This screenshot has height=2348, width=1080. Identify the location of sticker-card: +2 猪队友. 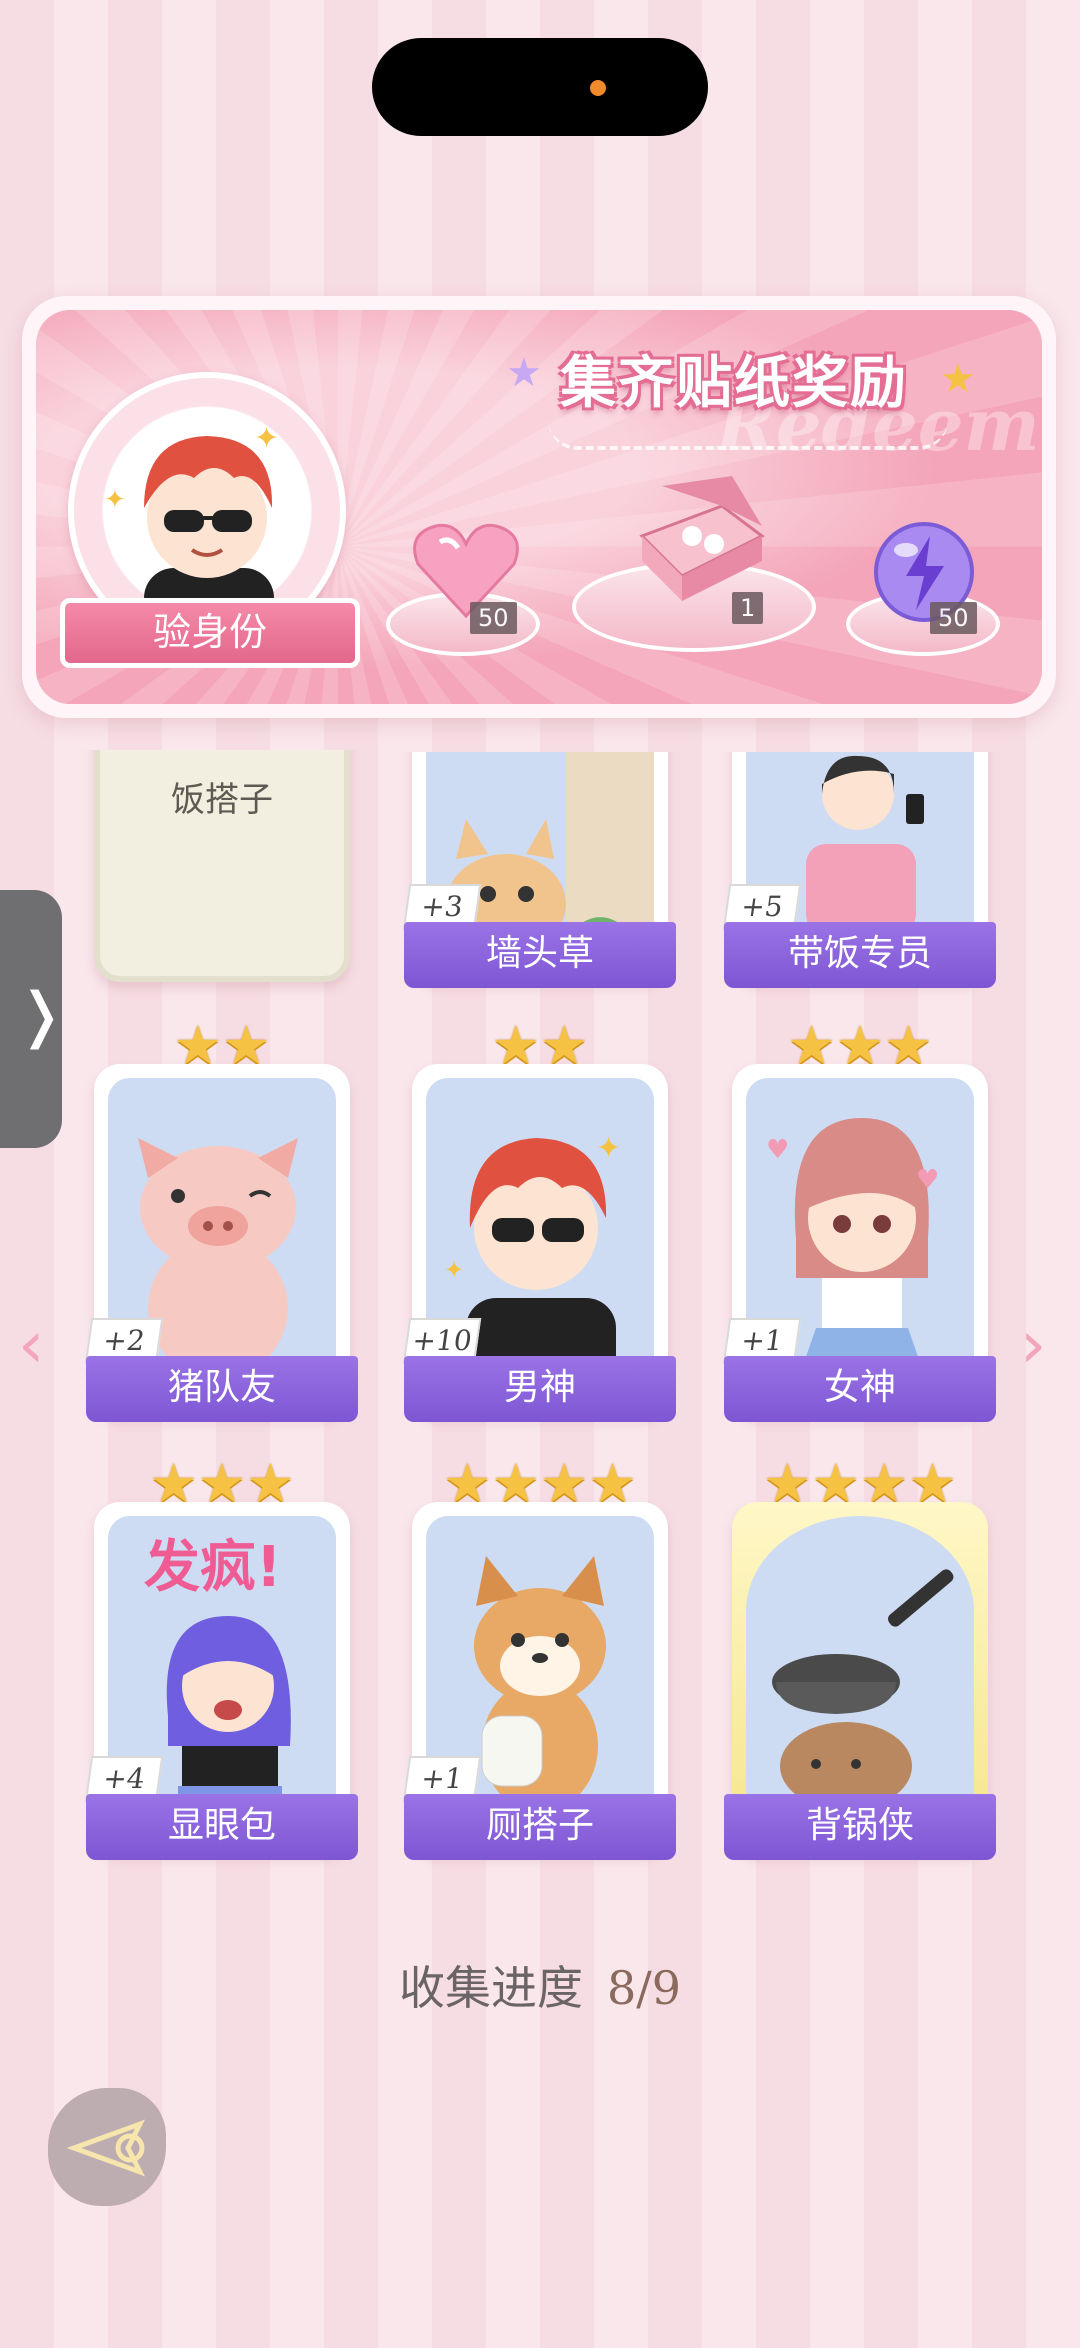
(221, 1243).